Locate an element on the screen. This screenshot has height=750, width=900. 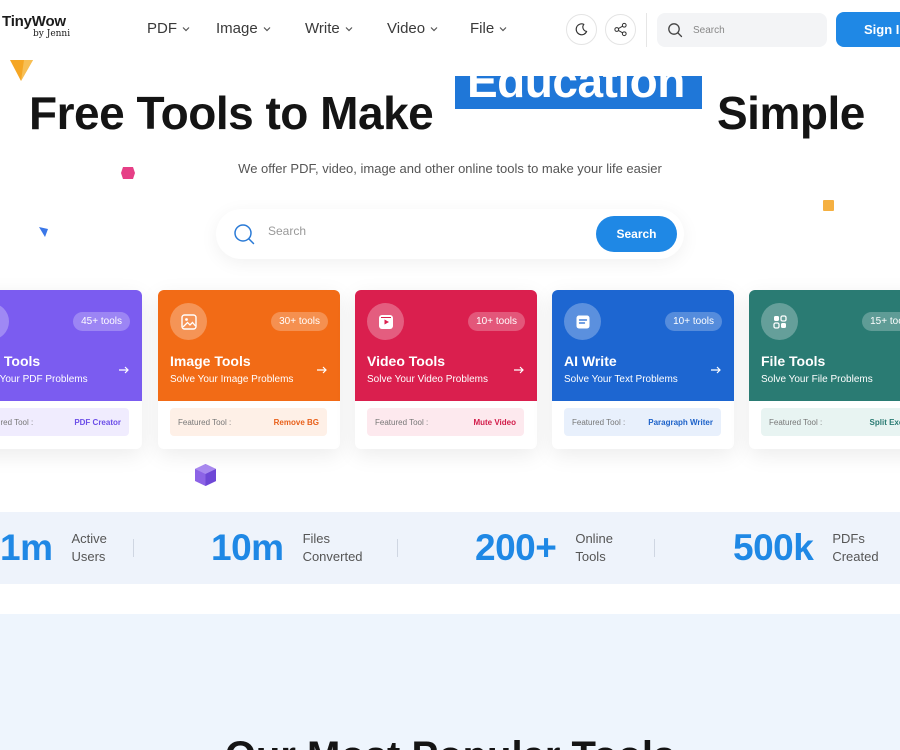
featured-tool-link: Featured Tool : Paragraph Writer is located at coordinates (642, 422).